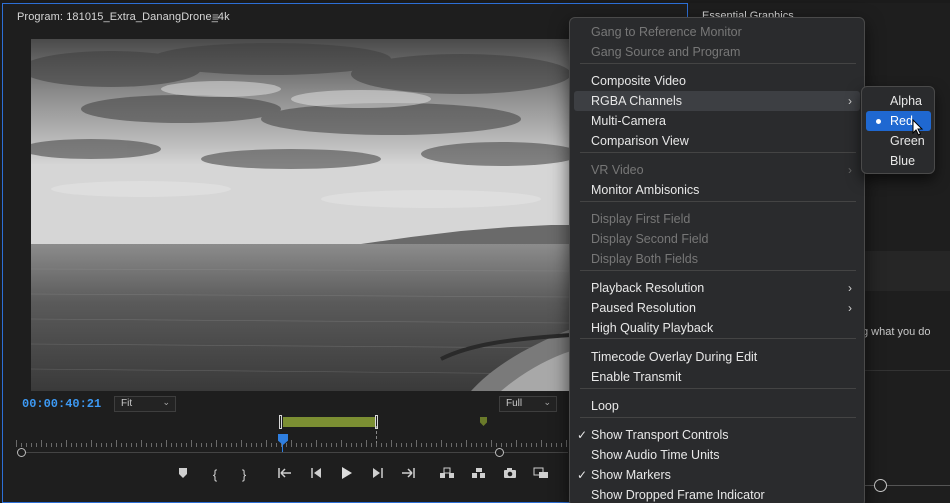  What do you see at coordinates (145, 404) in the screenshot?
I see `zoom-fit-select: Fit ⌄` at bounding box center [145, 404].